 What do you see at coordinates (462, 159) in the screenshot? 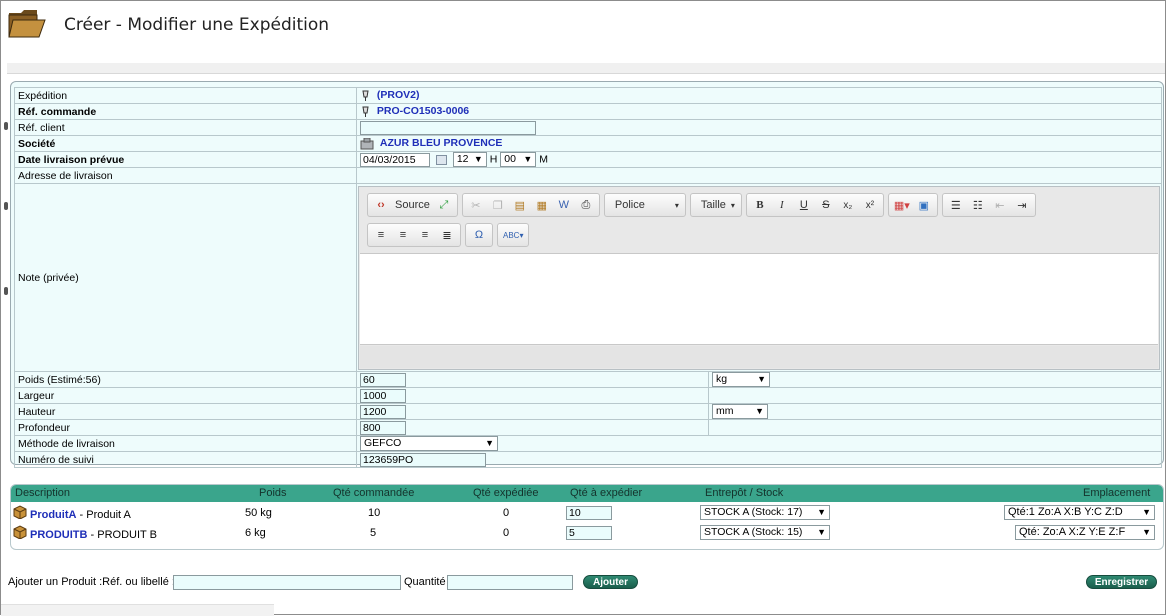
I see `delivery-hour-value: 12` at bounding box center [462, 159].